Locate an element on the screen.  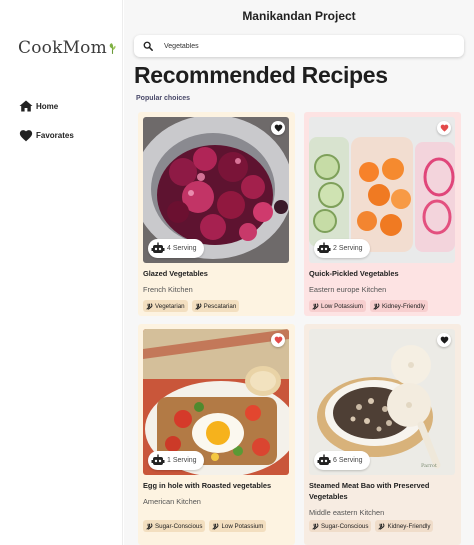
sidebar-item-label: Home is located at coordinates (47, 106).